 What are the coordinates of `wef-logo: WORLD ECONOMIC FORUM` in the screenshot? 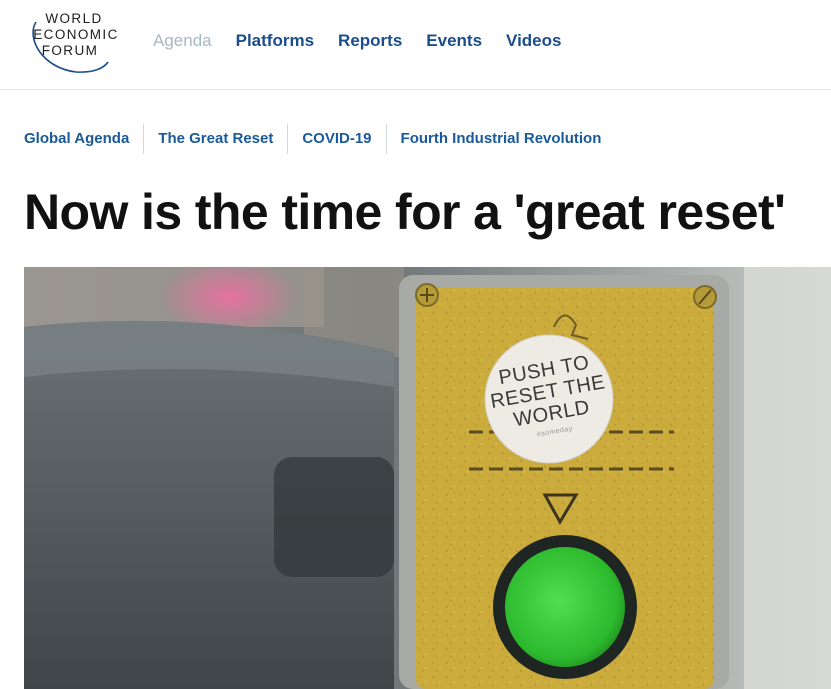 It's located at (76, 42).